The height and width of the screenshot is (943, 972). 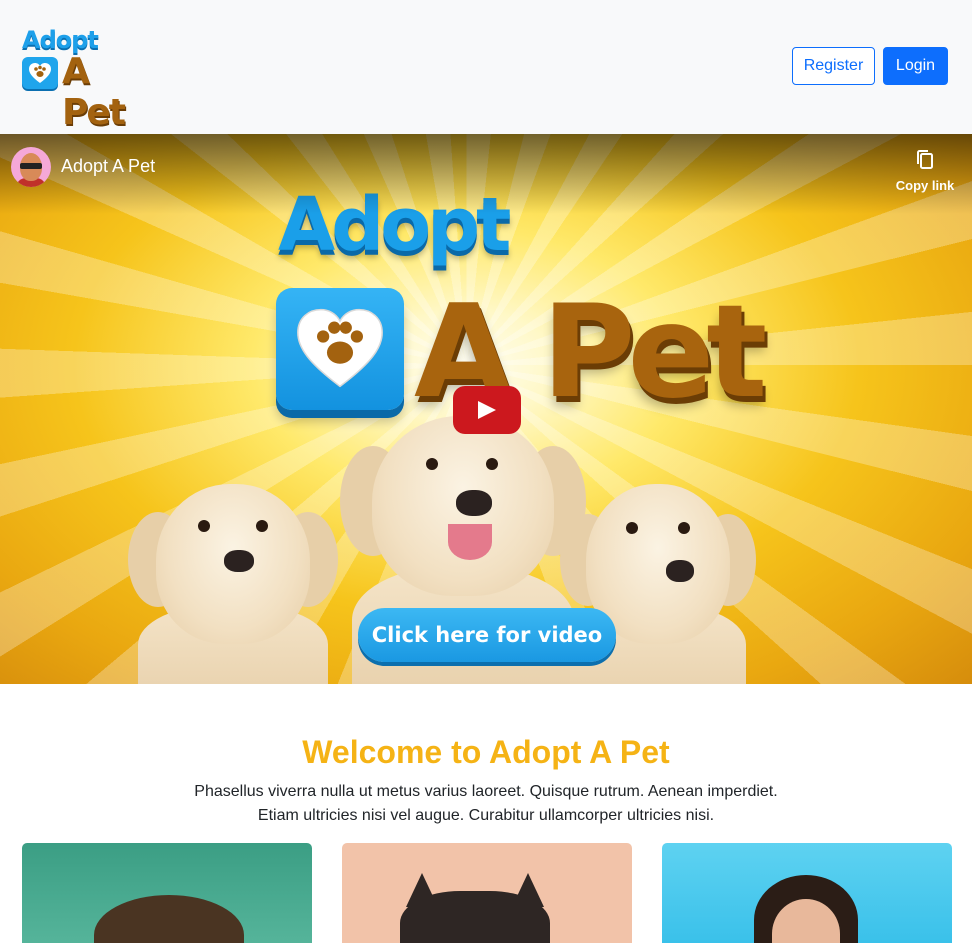 What do you see at coordinates (833, 66) in the screenshot?
I see `register-button: Register` at bounding box center [833, 66].